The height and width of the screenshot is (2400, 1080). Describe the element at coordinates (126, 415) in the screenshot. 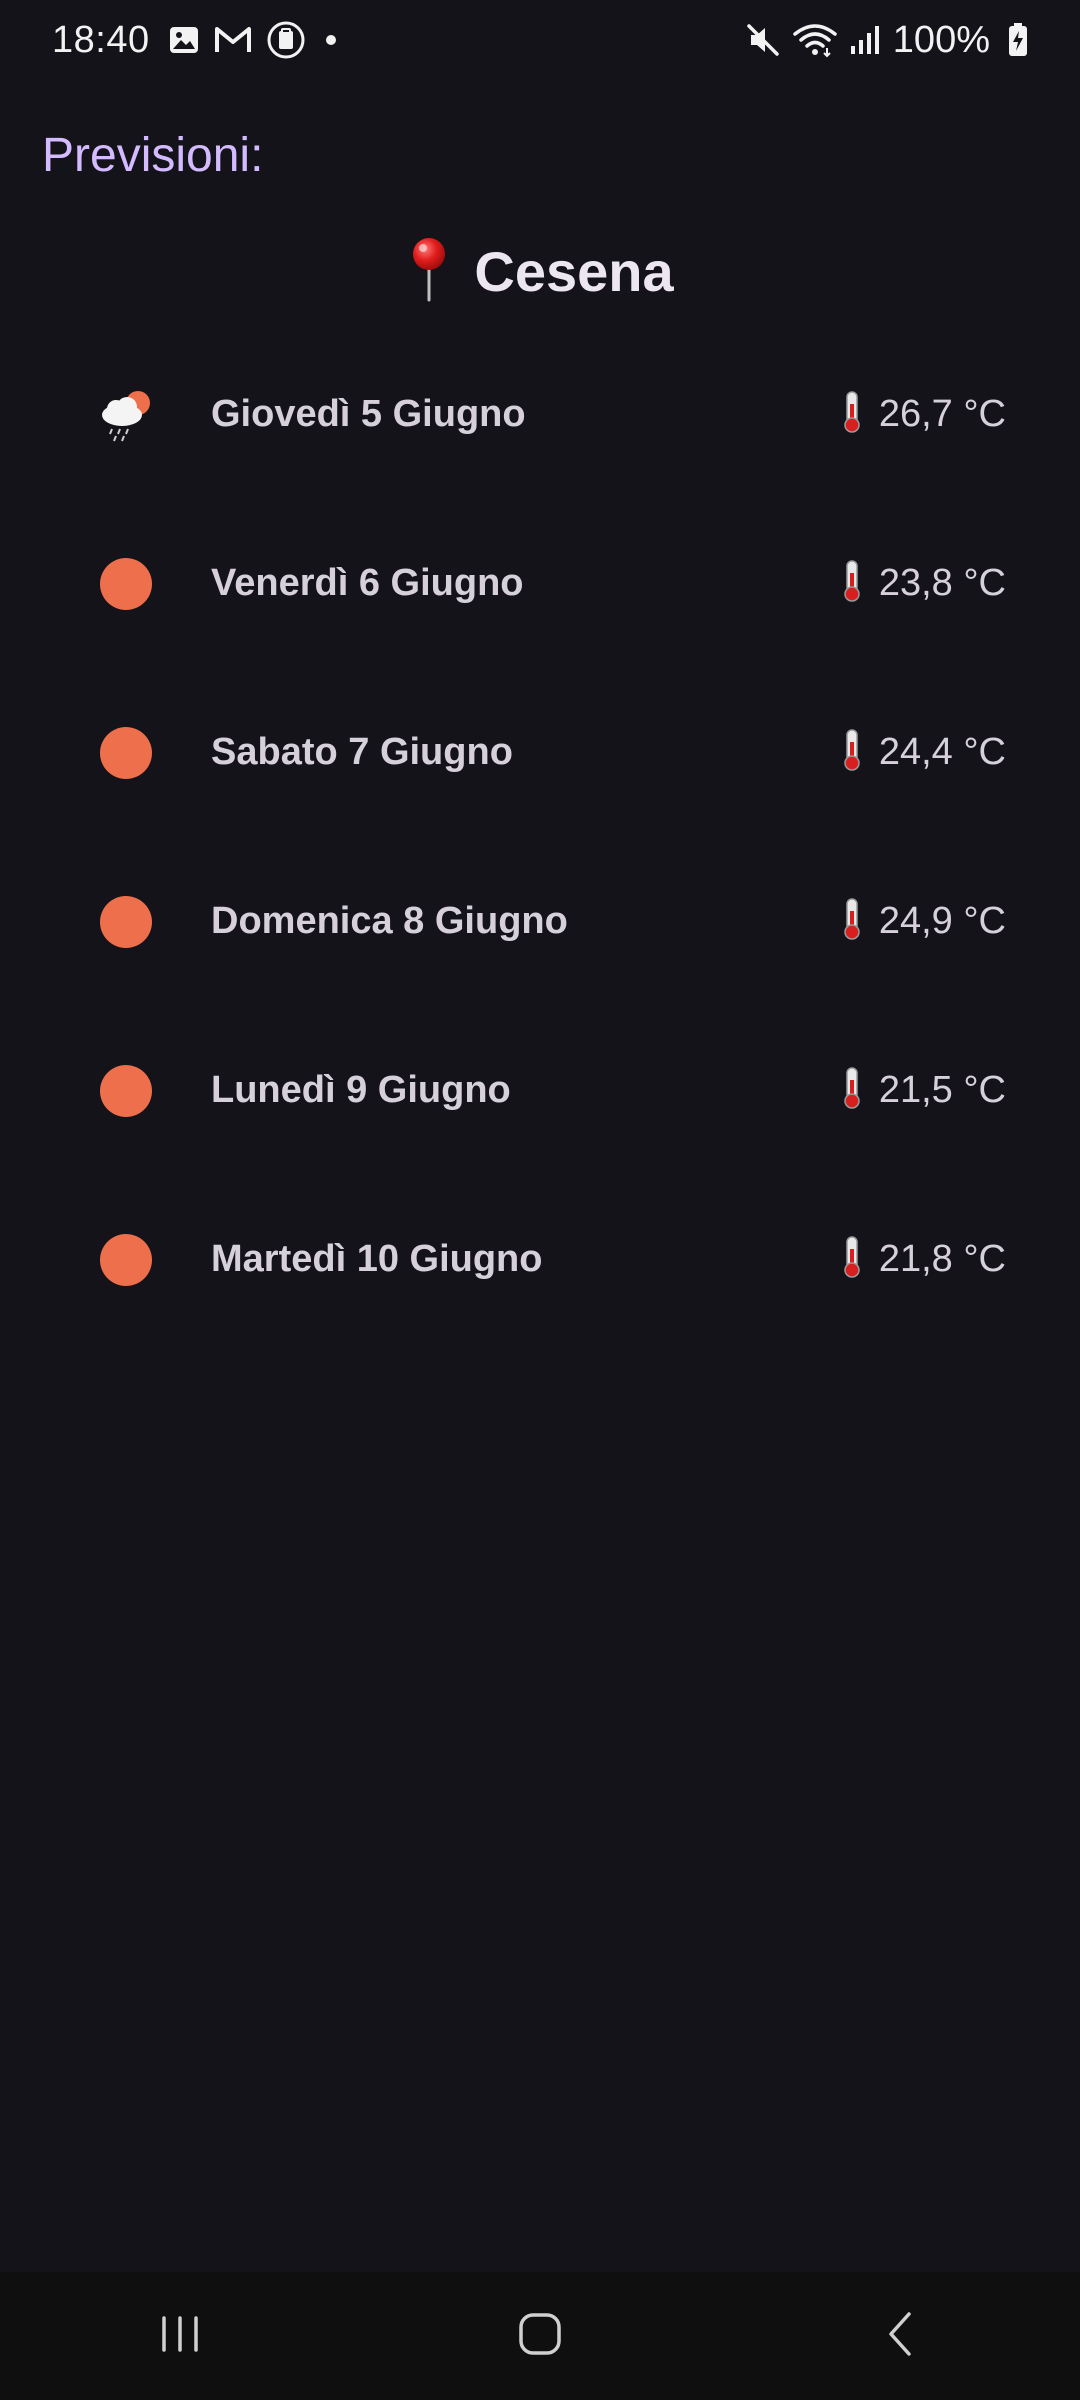

I see `cloud-rain-sun-icon` at that location.